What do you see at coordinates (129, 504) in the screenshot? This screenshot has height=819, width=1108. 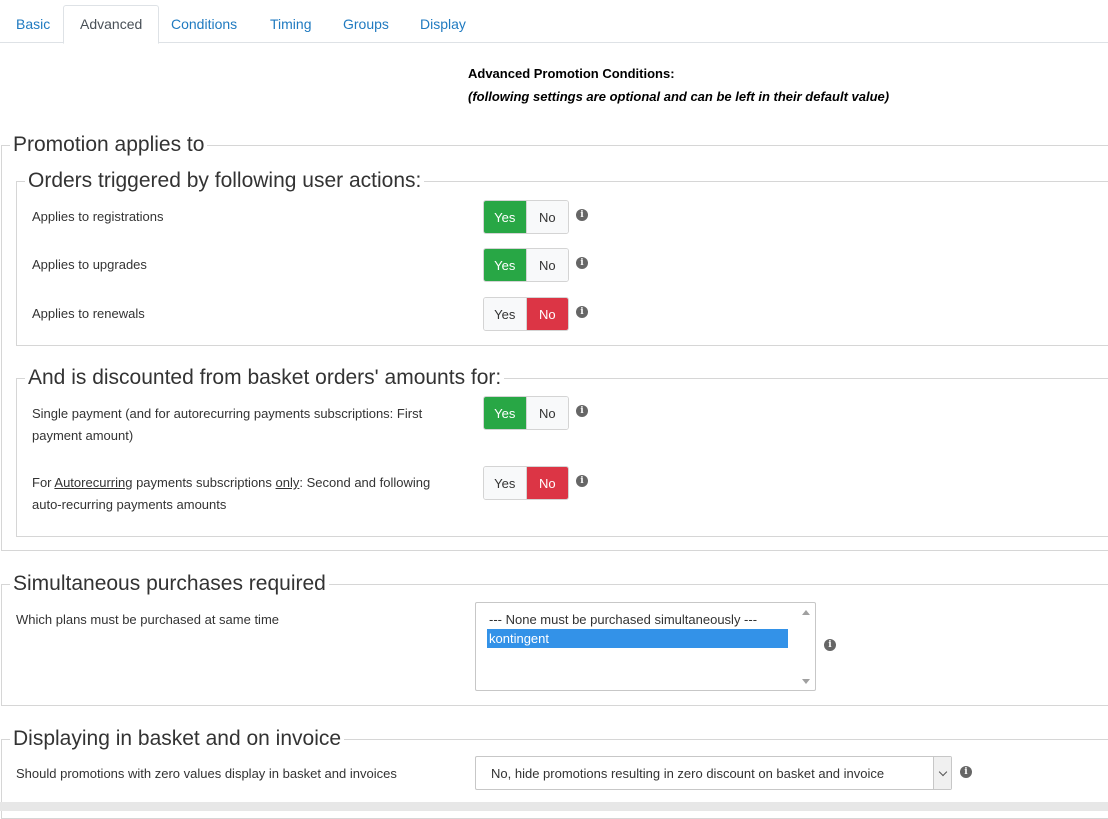 I see `autorecurring-label-line2: auto-recurring payments amounts` at bounding box center [129, 504].